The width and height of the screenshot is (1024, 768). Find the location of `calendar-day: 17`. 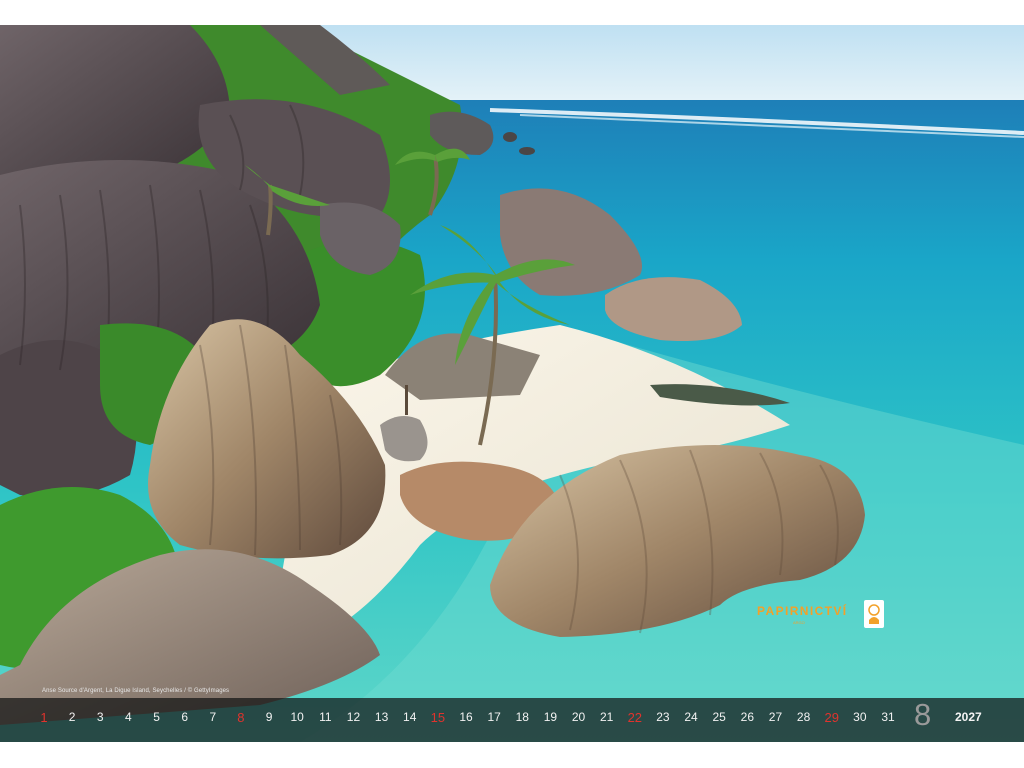

calendar-day: 17 is located at coordinates (494, 717).